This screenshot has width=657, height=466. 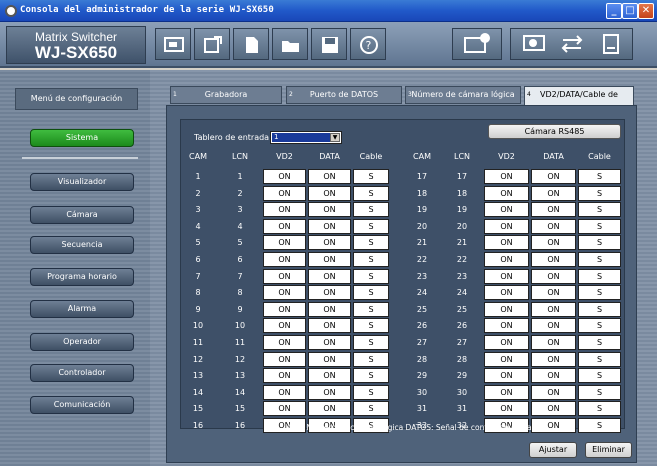 What do you see at coordinates (614, 11) in the screenshot?
I see `minimize-button: _` at bounding box center [614, 11].